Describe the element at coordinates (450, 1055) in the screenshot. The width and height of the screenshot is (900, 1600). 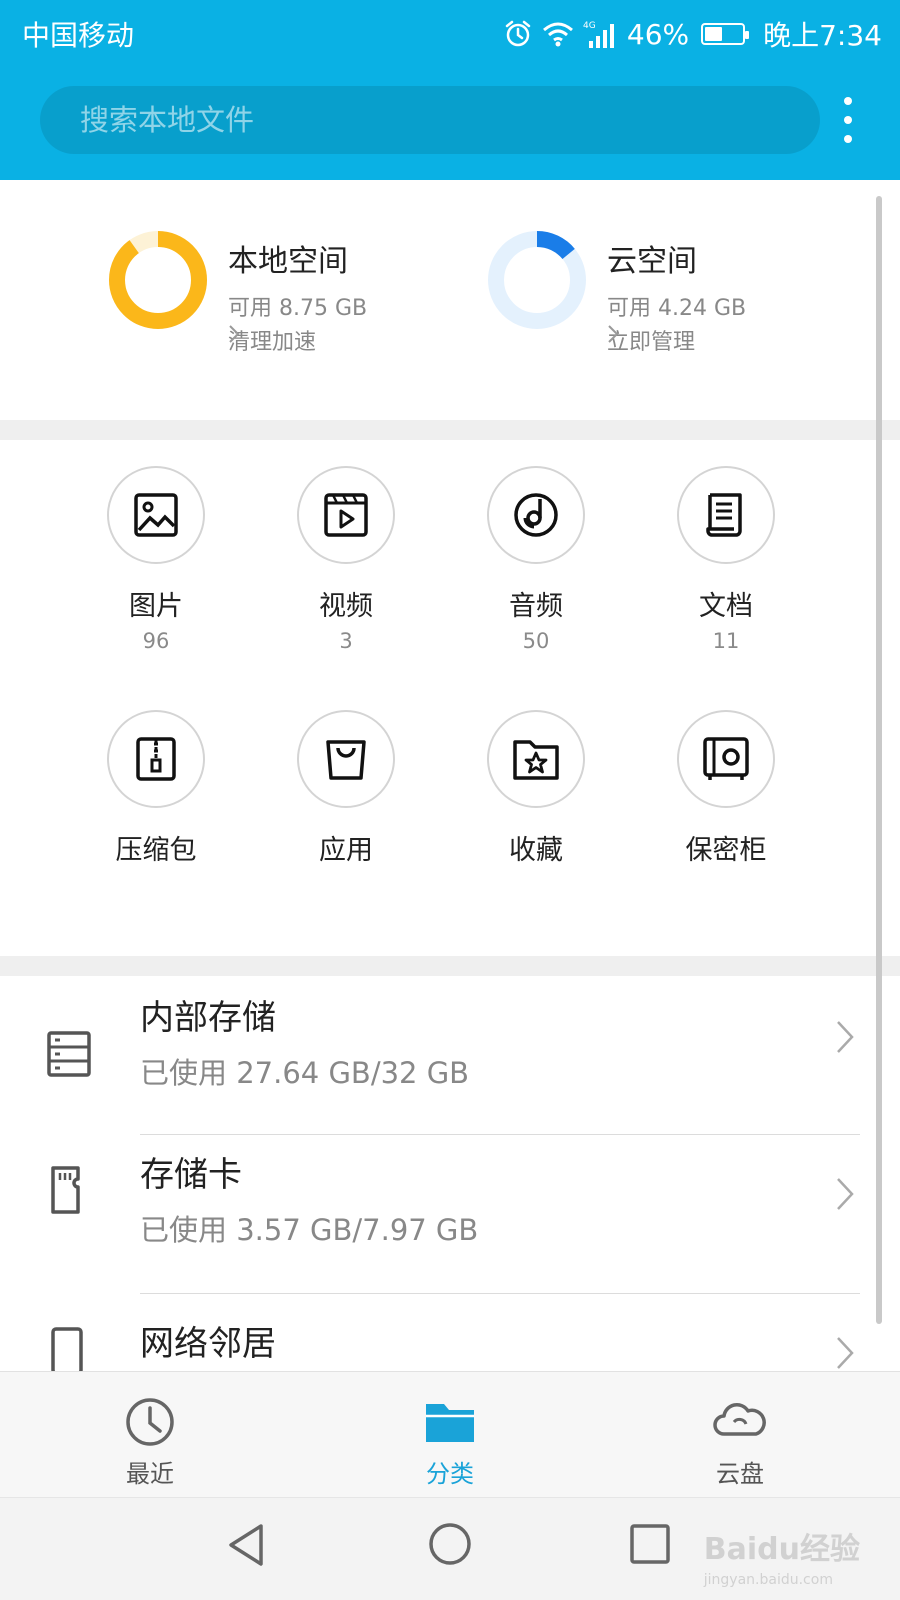
I see `list-item-internal-storage: 内部存储 已使用 27.64 GB/32 GB` at that location.